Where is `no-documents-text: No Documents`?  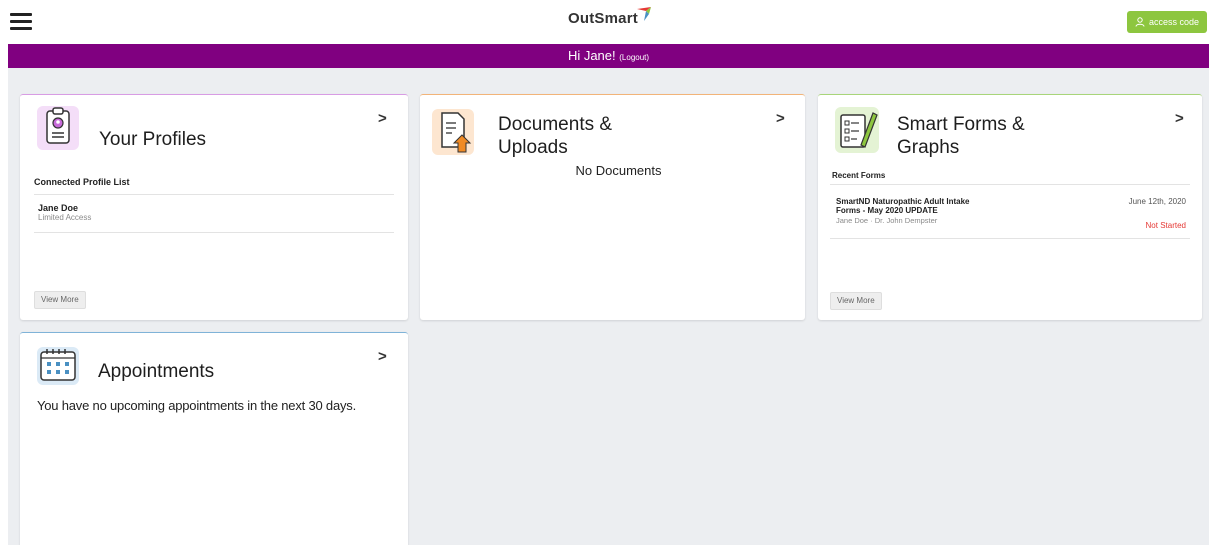 no-documents-text: No Documents is located at coordinates (618, 170).